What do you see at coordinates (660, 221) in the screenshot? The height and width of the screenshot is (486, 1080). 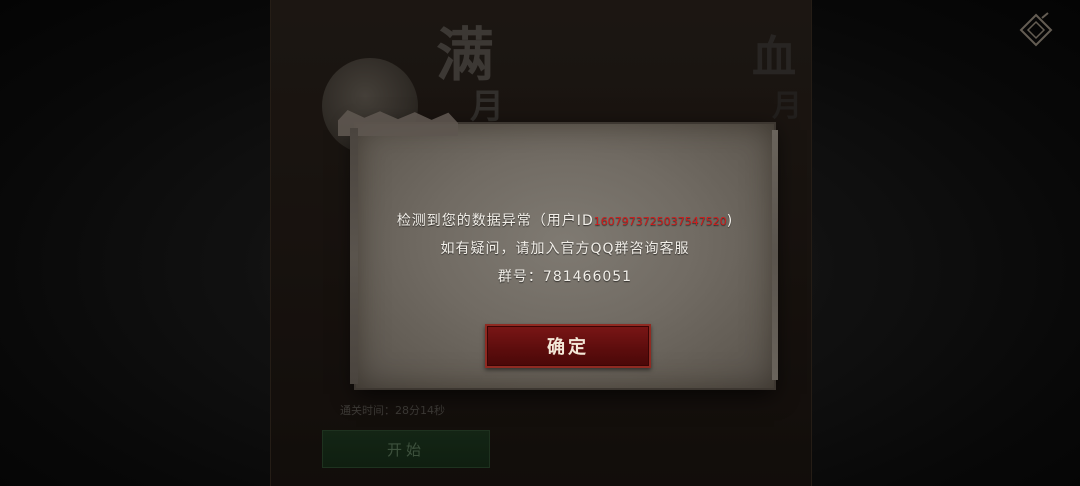 I see `user-id-value: 1607973725037547520` at bounding box center [660, 221].